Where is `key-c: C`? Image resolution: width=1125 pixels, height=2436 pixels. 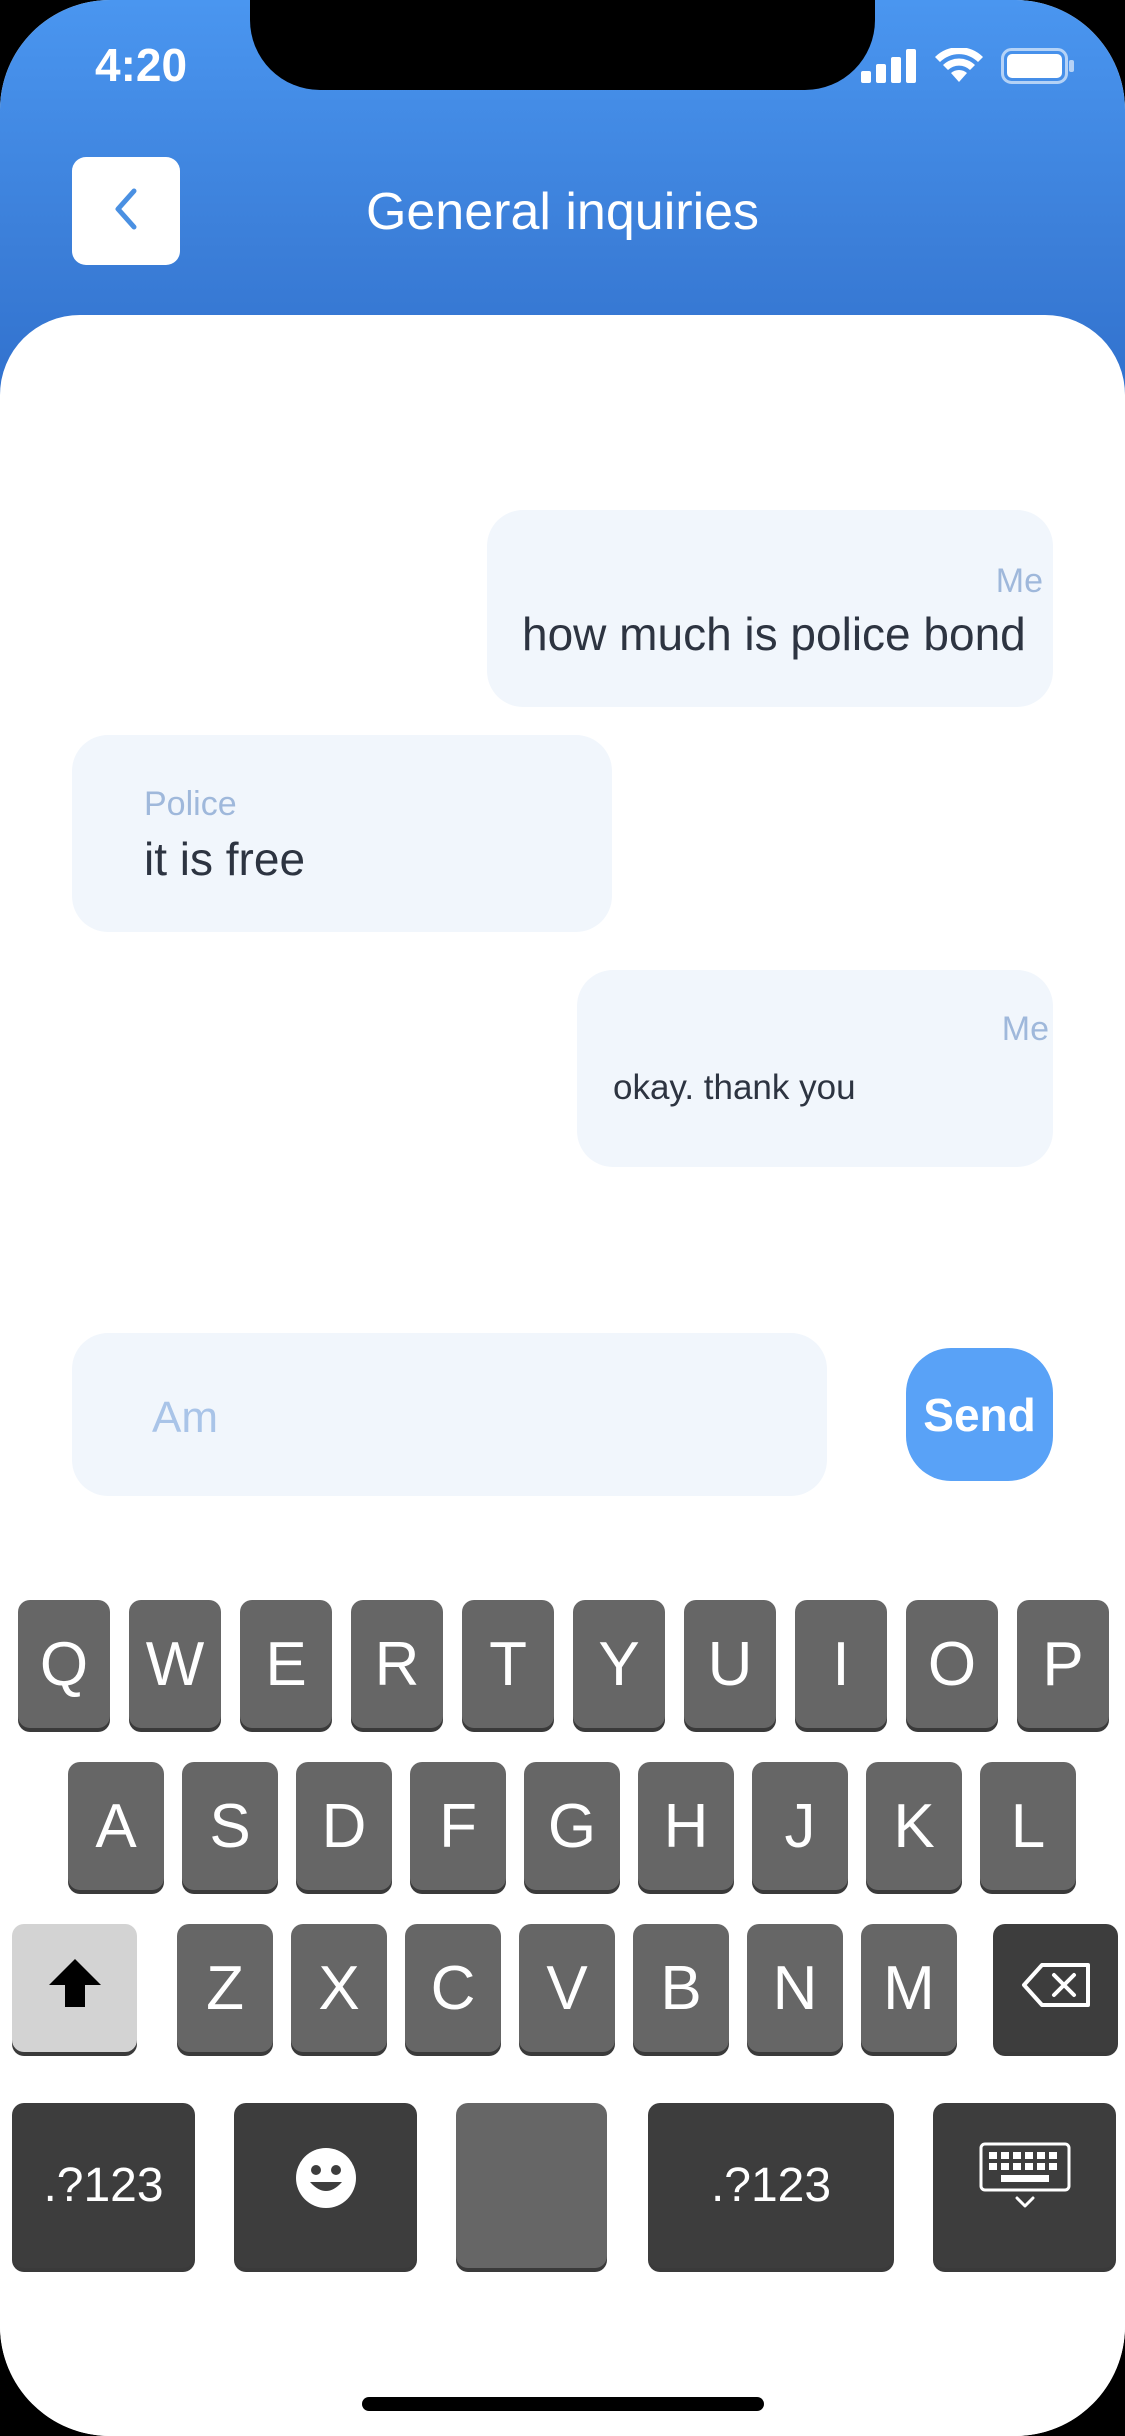 key-c: C is located at coordinates (453, 1988).